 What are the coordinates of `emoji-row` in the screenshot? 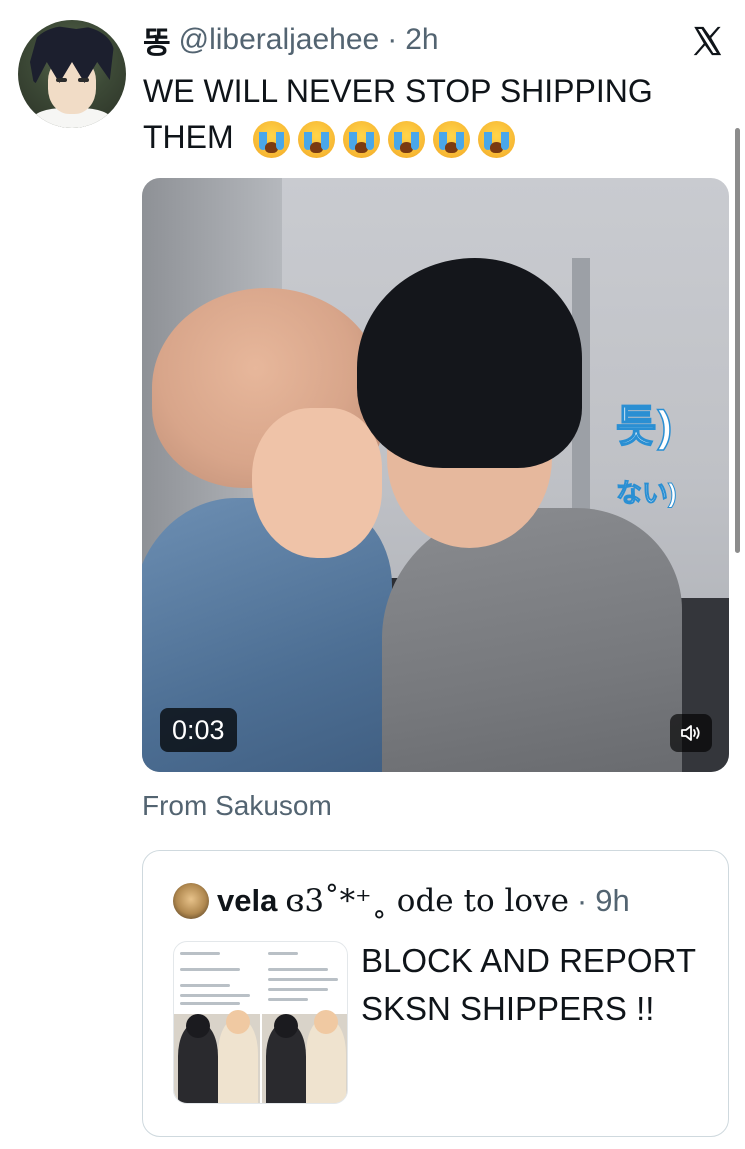 It's located at (383, 140).